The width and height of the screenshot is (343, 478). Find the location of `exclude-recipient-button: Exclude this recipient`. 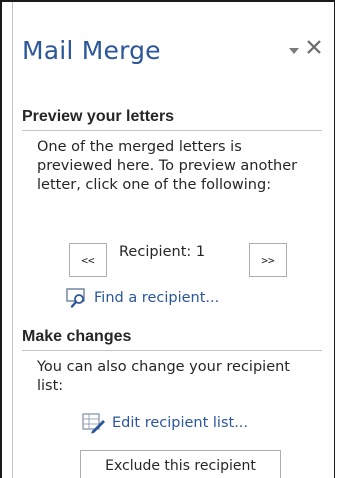

exclude-recipient-button: Exclude this recipient is located at coordinates (180, 464).